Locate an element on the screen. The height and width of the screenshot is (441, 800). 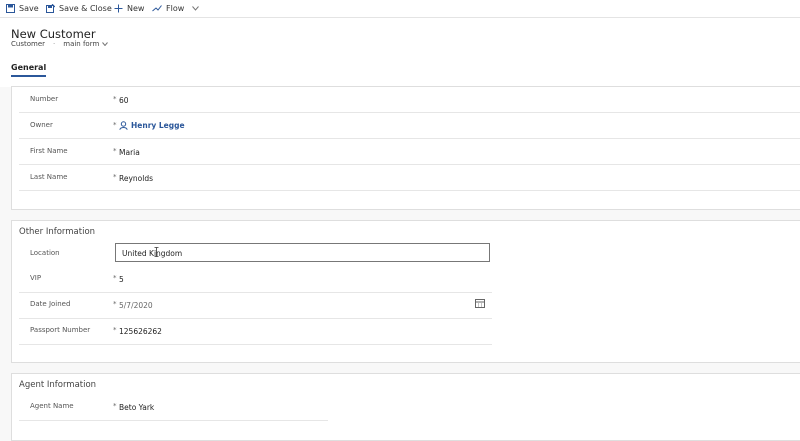
save-label: Save is located at coordinates (29, 8).